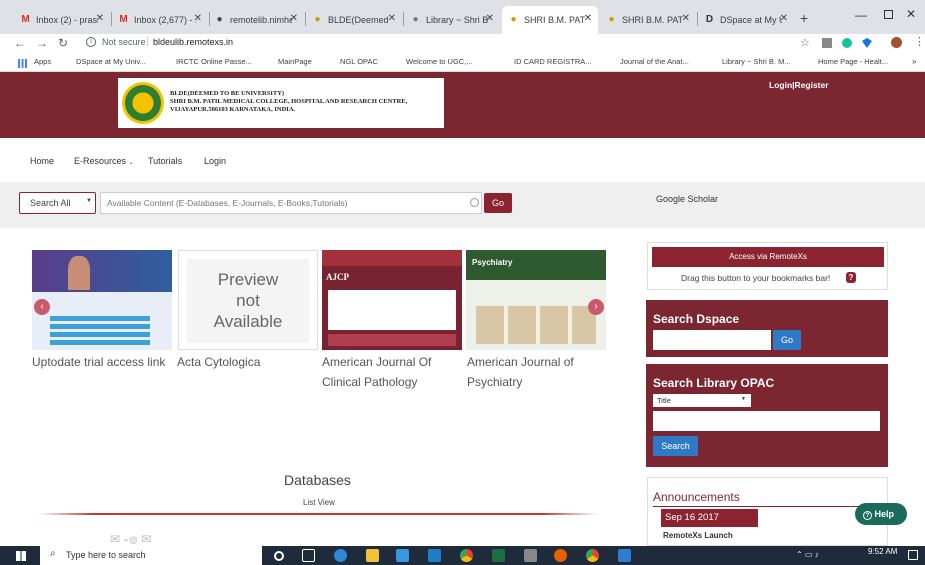 The height and width of the screenshot is (565, 925). What do you see at coordinates (766, 421) in the screenshot?
I see `opac-search-input` at bounding box center [766, 421].